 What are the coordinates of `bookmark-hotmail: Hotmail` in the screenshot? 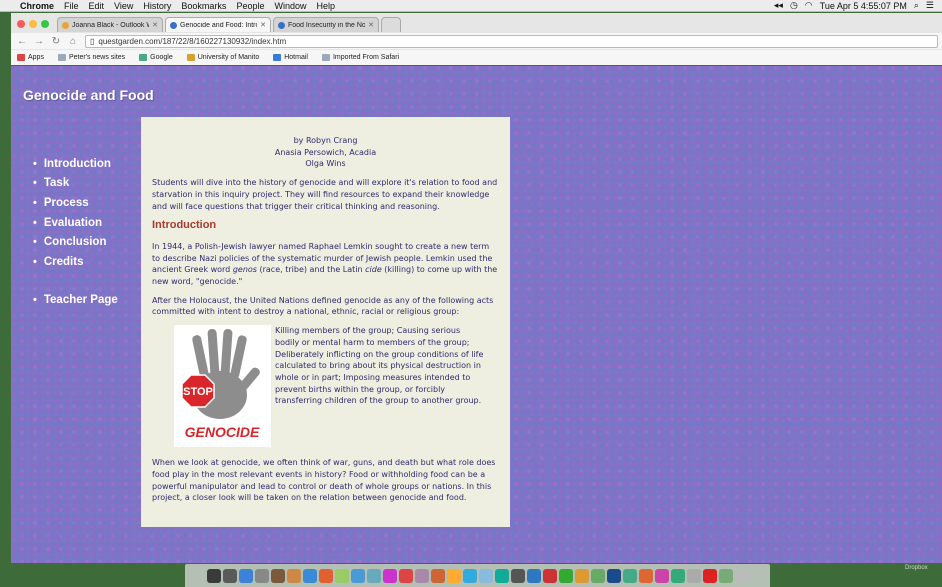 It's located at (290, 57).